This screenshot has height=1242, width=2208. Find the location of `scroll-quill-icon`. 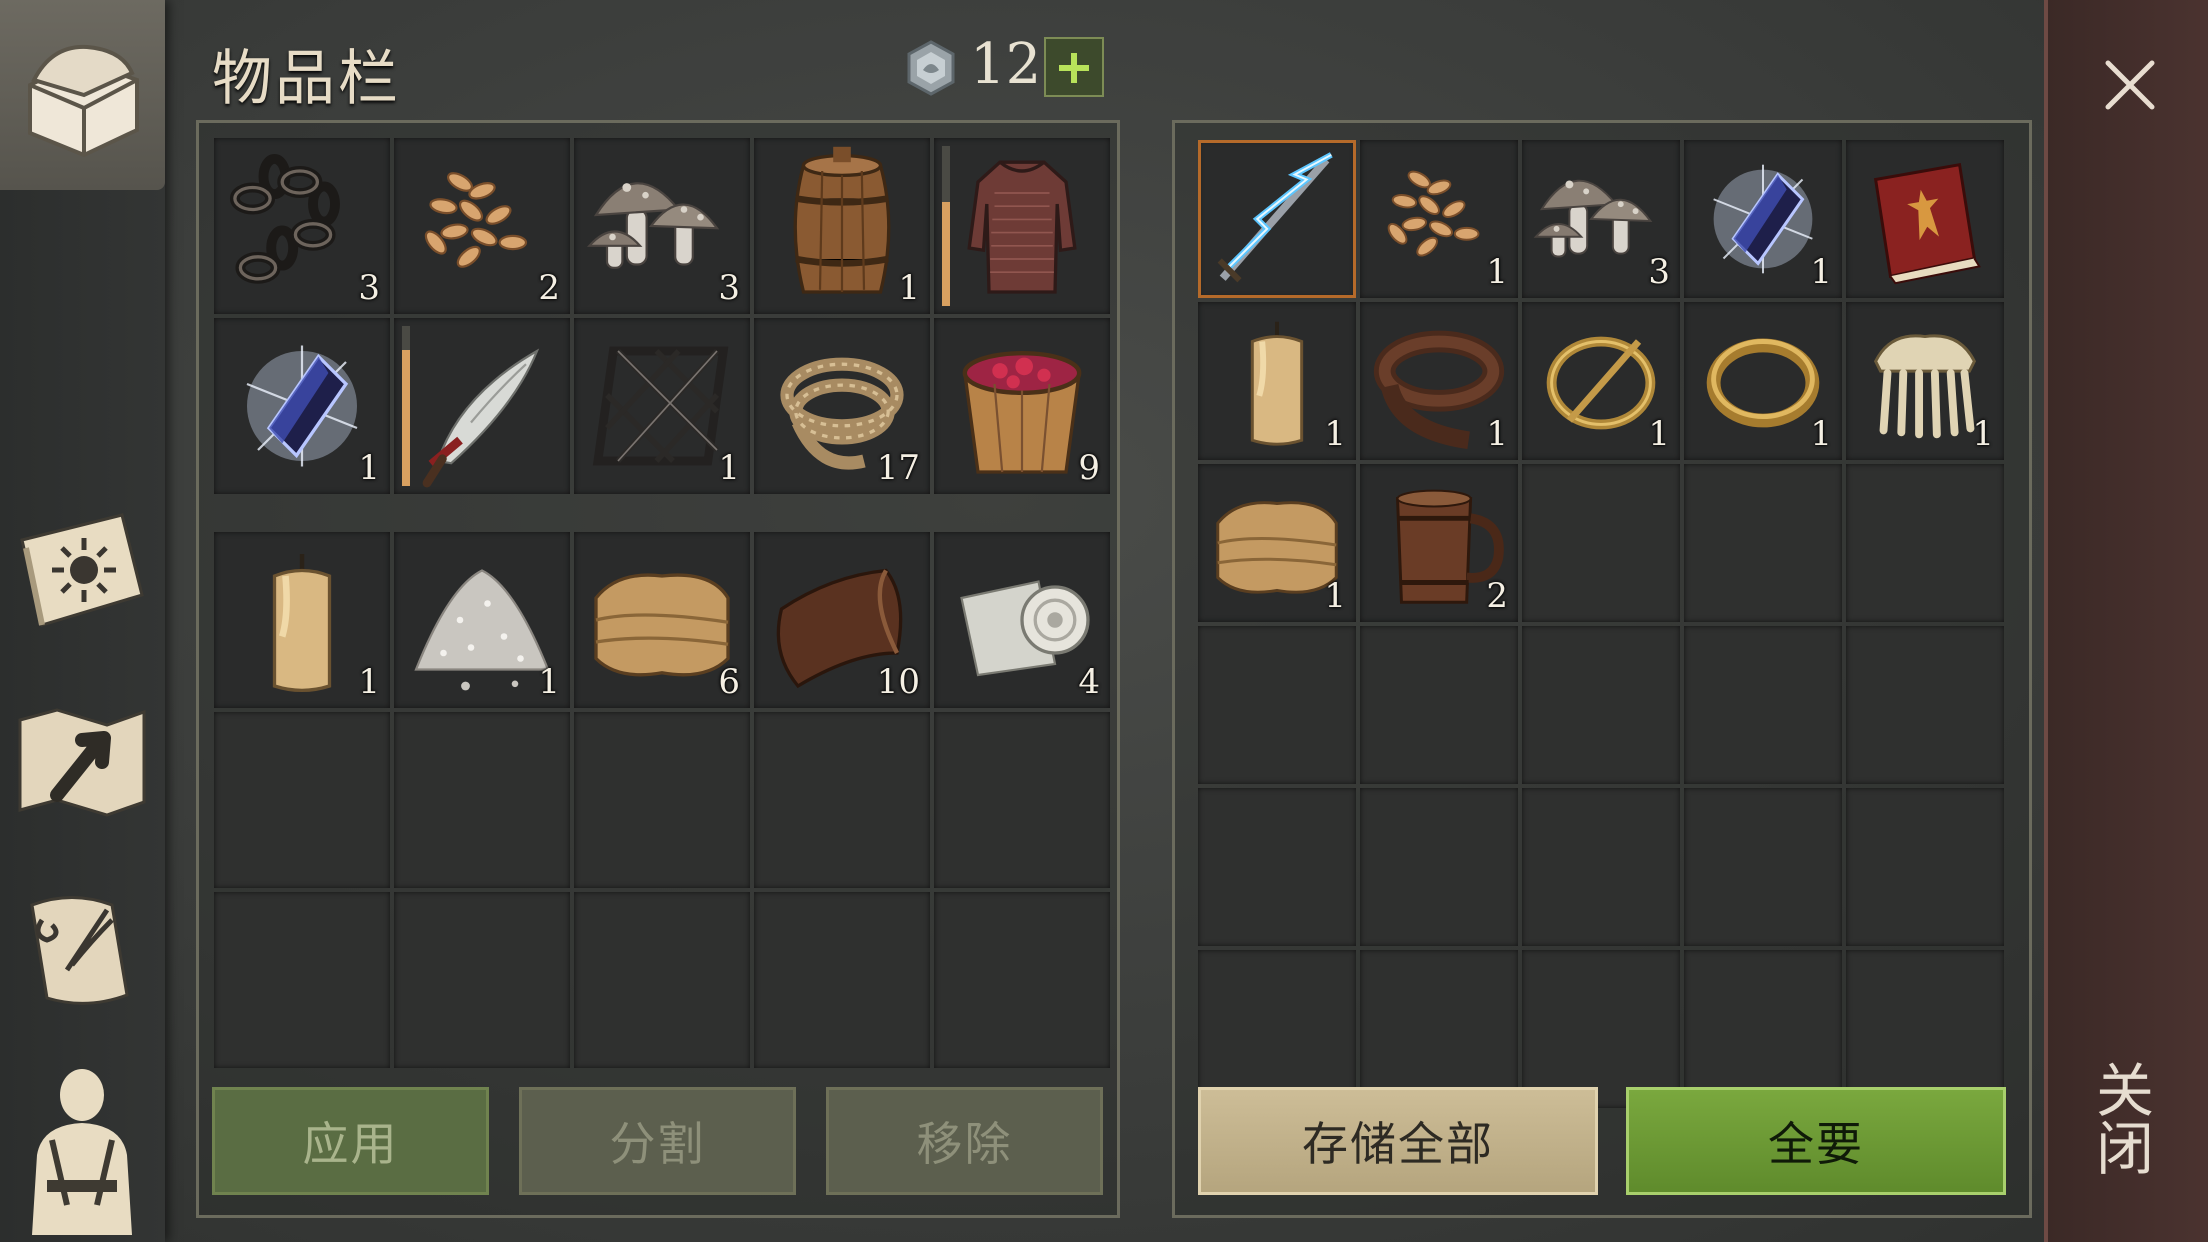

scroll-quill-icon is located at coordinates (82, 950).